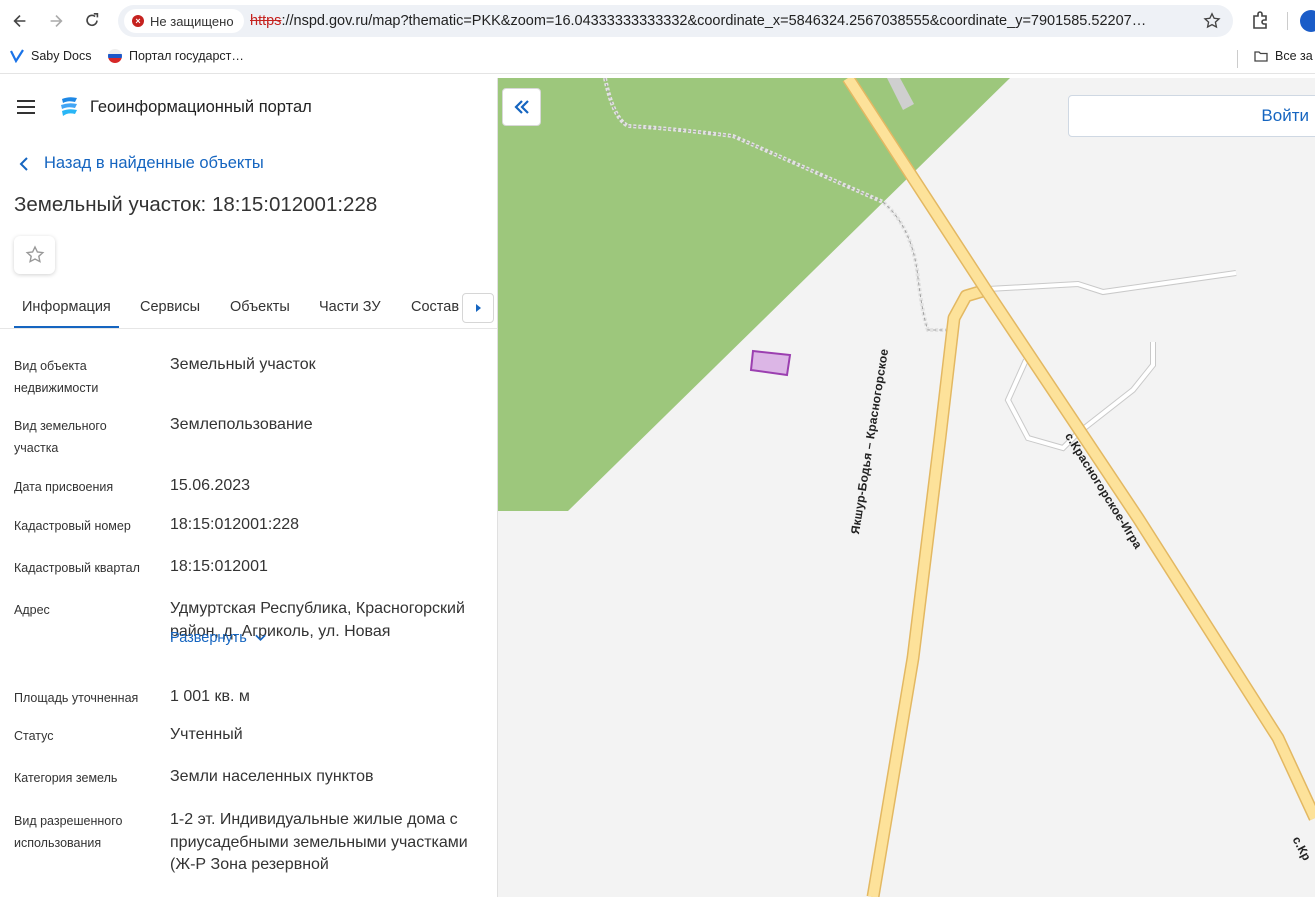 The width and height of the screenshot is (1315, 897). What do you see at coordinates (69, 106) in the screenshot?
I see `portal-logo-icon` at bounding box center [69, 106].